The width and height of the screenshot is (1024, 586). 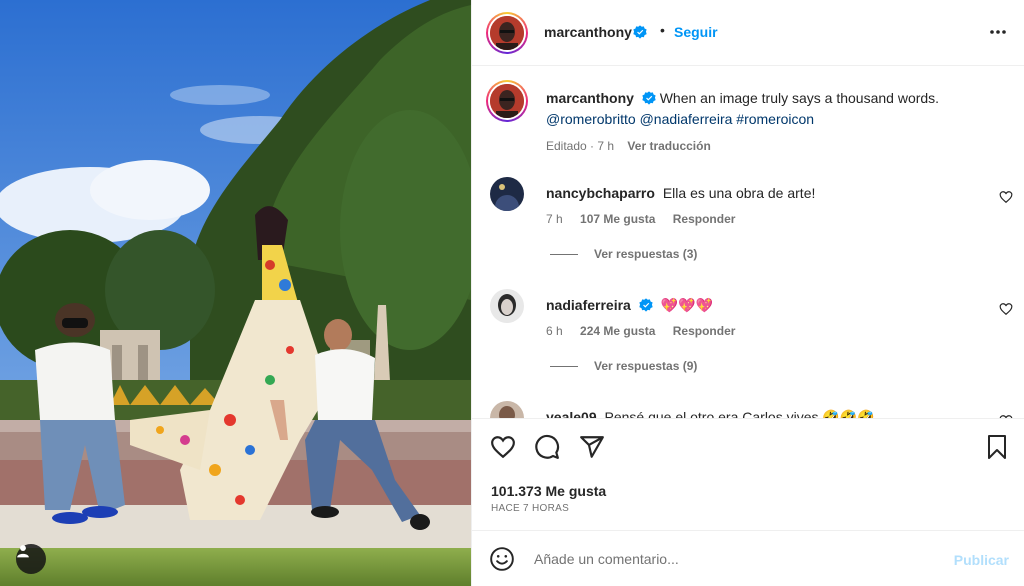 I want to click on post-time: HACE 7 HORAS, so click(x=530, y=508).